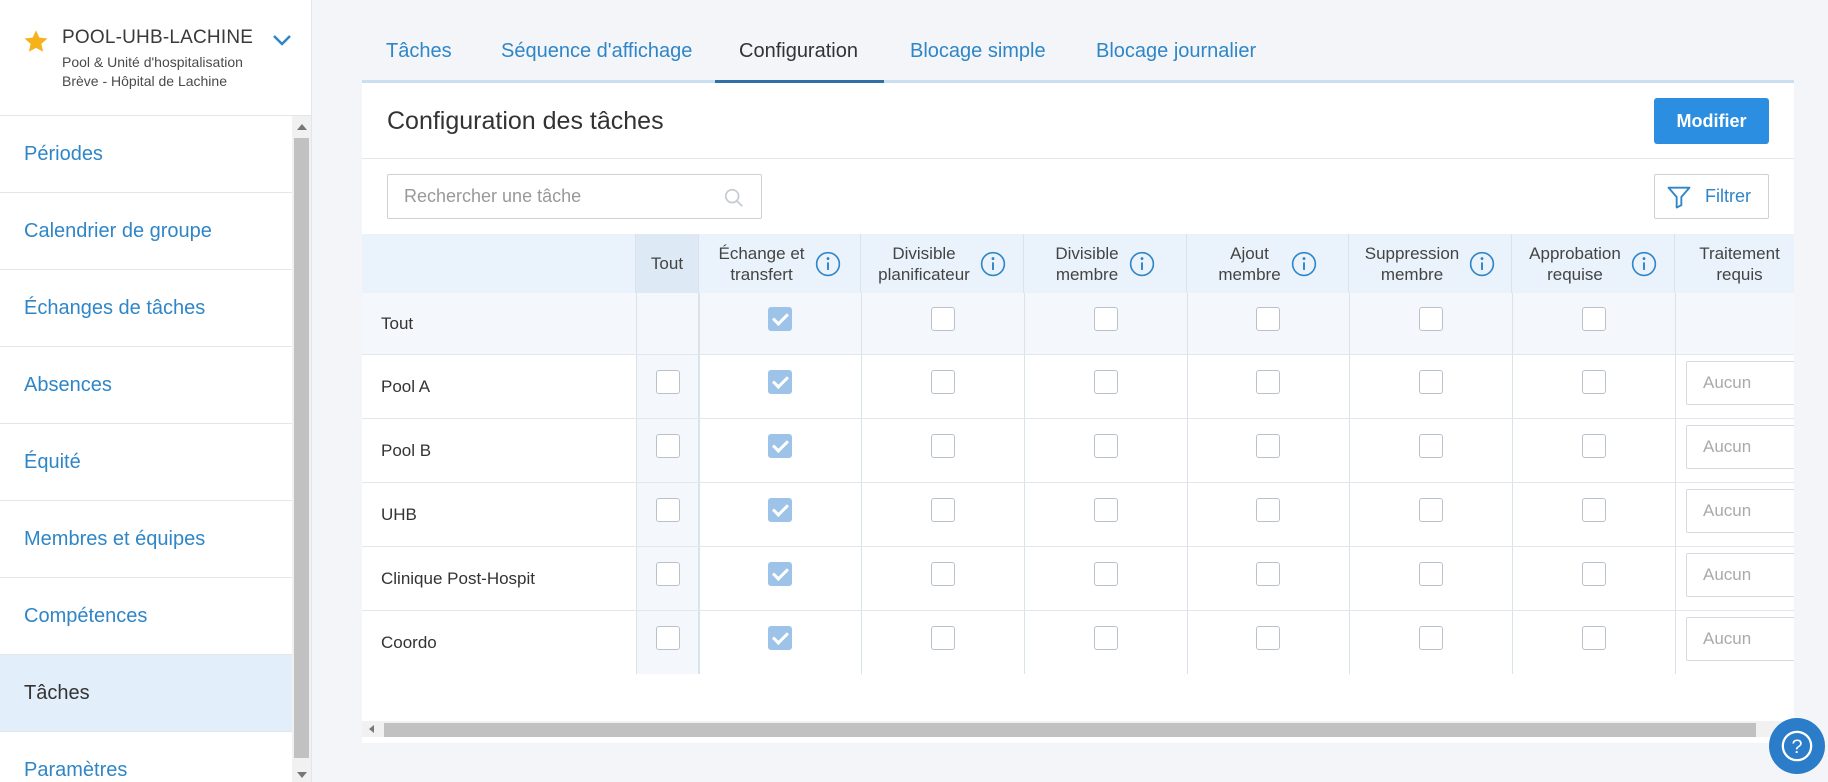 This screenshot has height=782, width=1828. What do you see at coordinates (146, 462) in the screenshot?
I see `sidebar-item-equite: Équité` at bounding box center [146, 462].